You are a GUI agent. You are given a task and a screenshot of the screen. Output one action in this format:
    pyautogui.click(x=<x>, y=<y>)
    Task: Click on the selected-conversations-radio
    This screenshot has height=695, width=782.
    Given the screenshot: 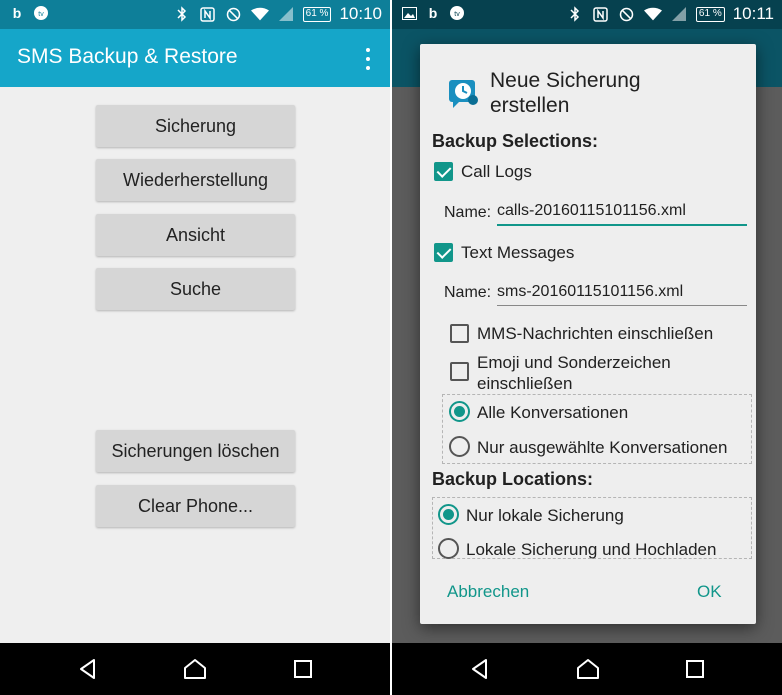 What is the action you would take?
    pyautogui.click(x=459, y=446)
    